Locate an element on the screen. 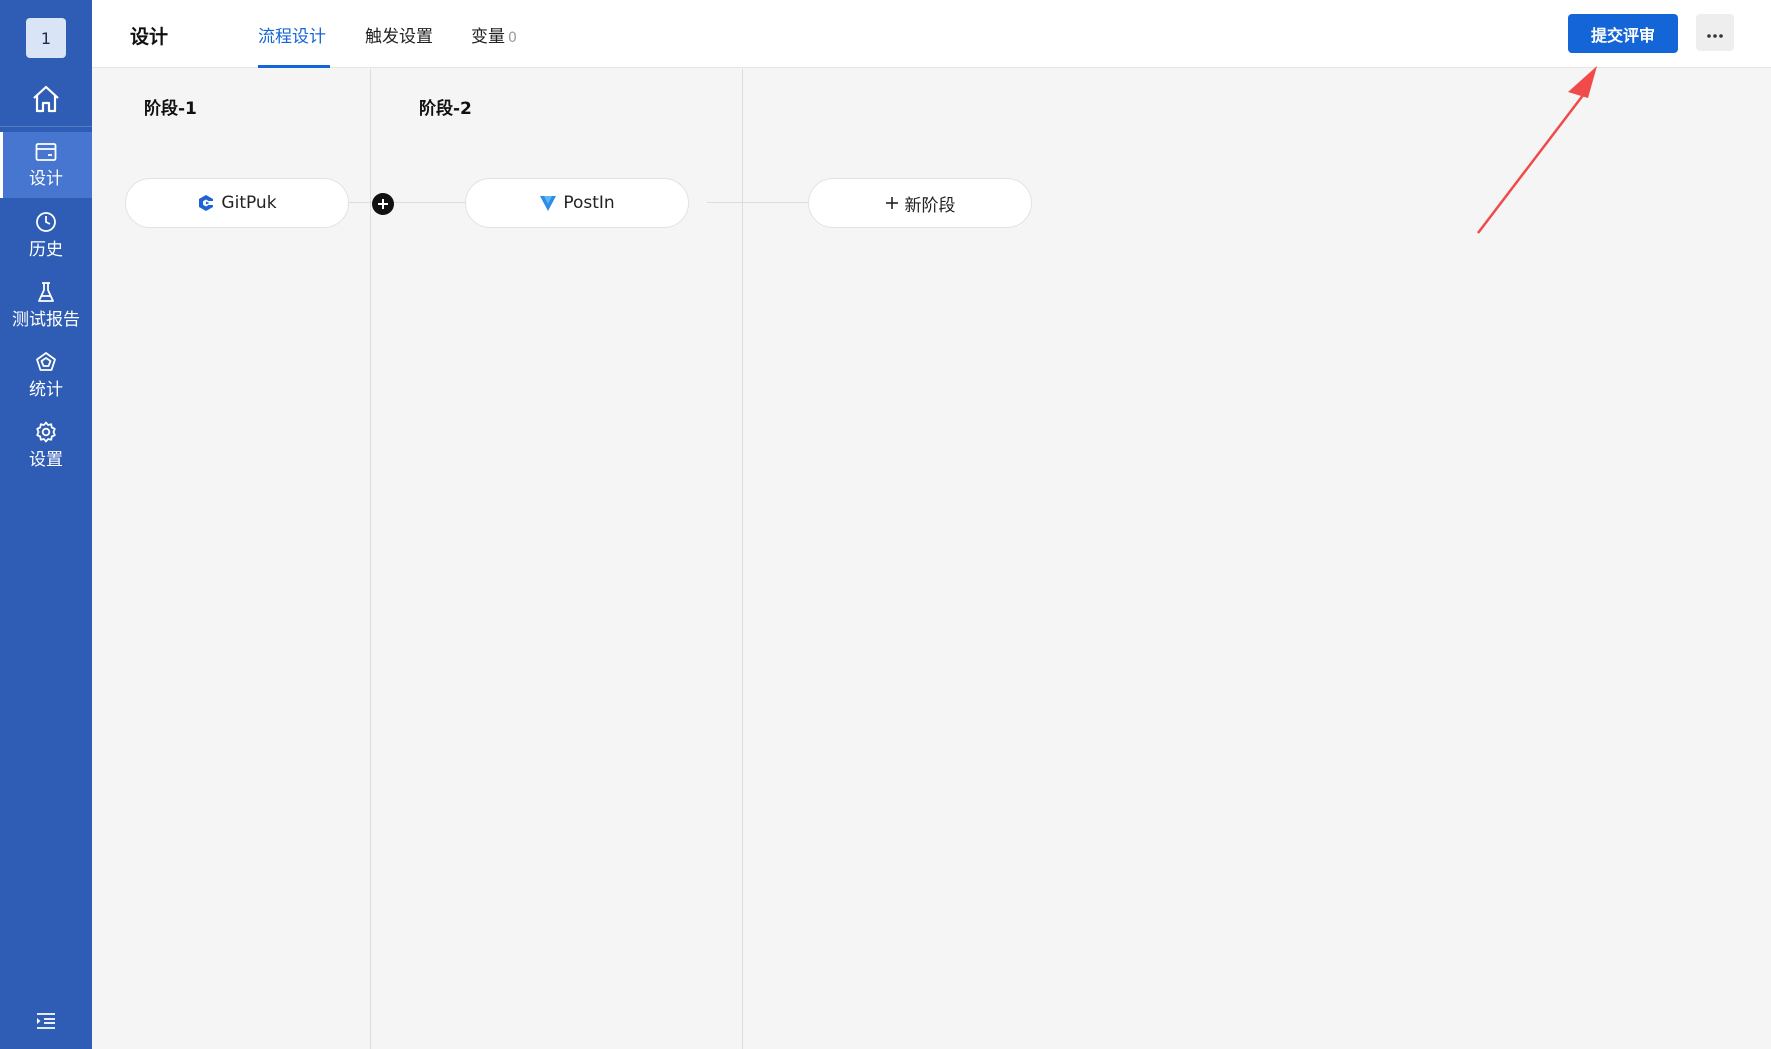  variables-count: 0 is located at coordinates (512, 38).